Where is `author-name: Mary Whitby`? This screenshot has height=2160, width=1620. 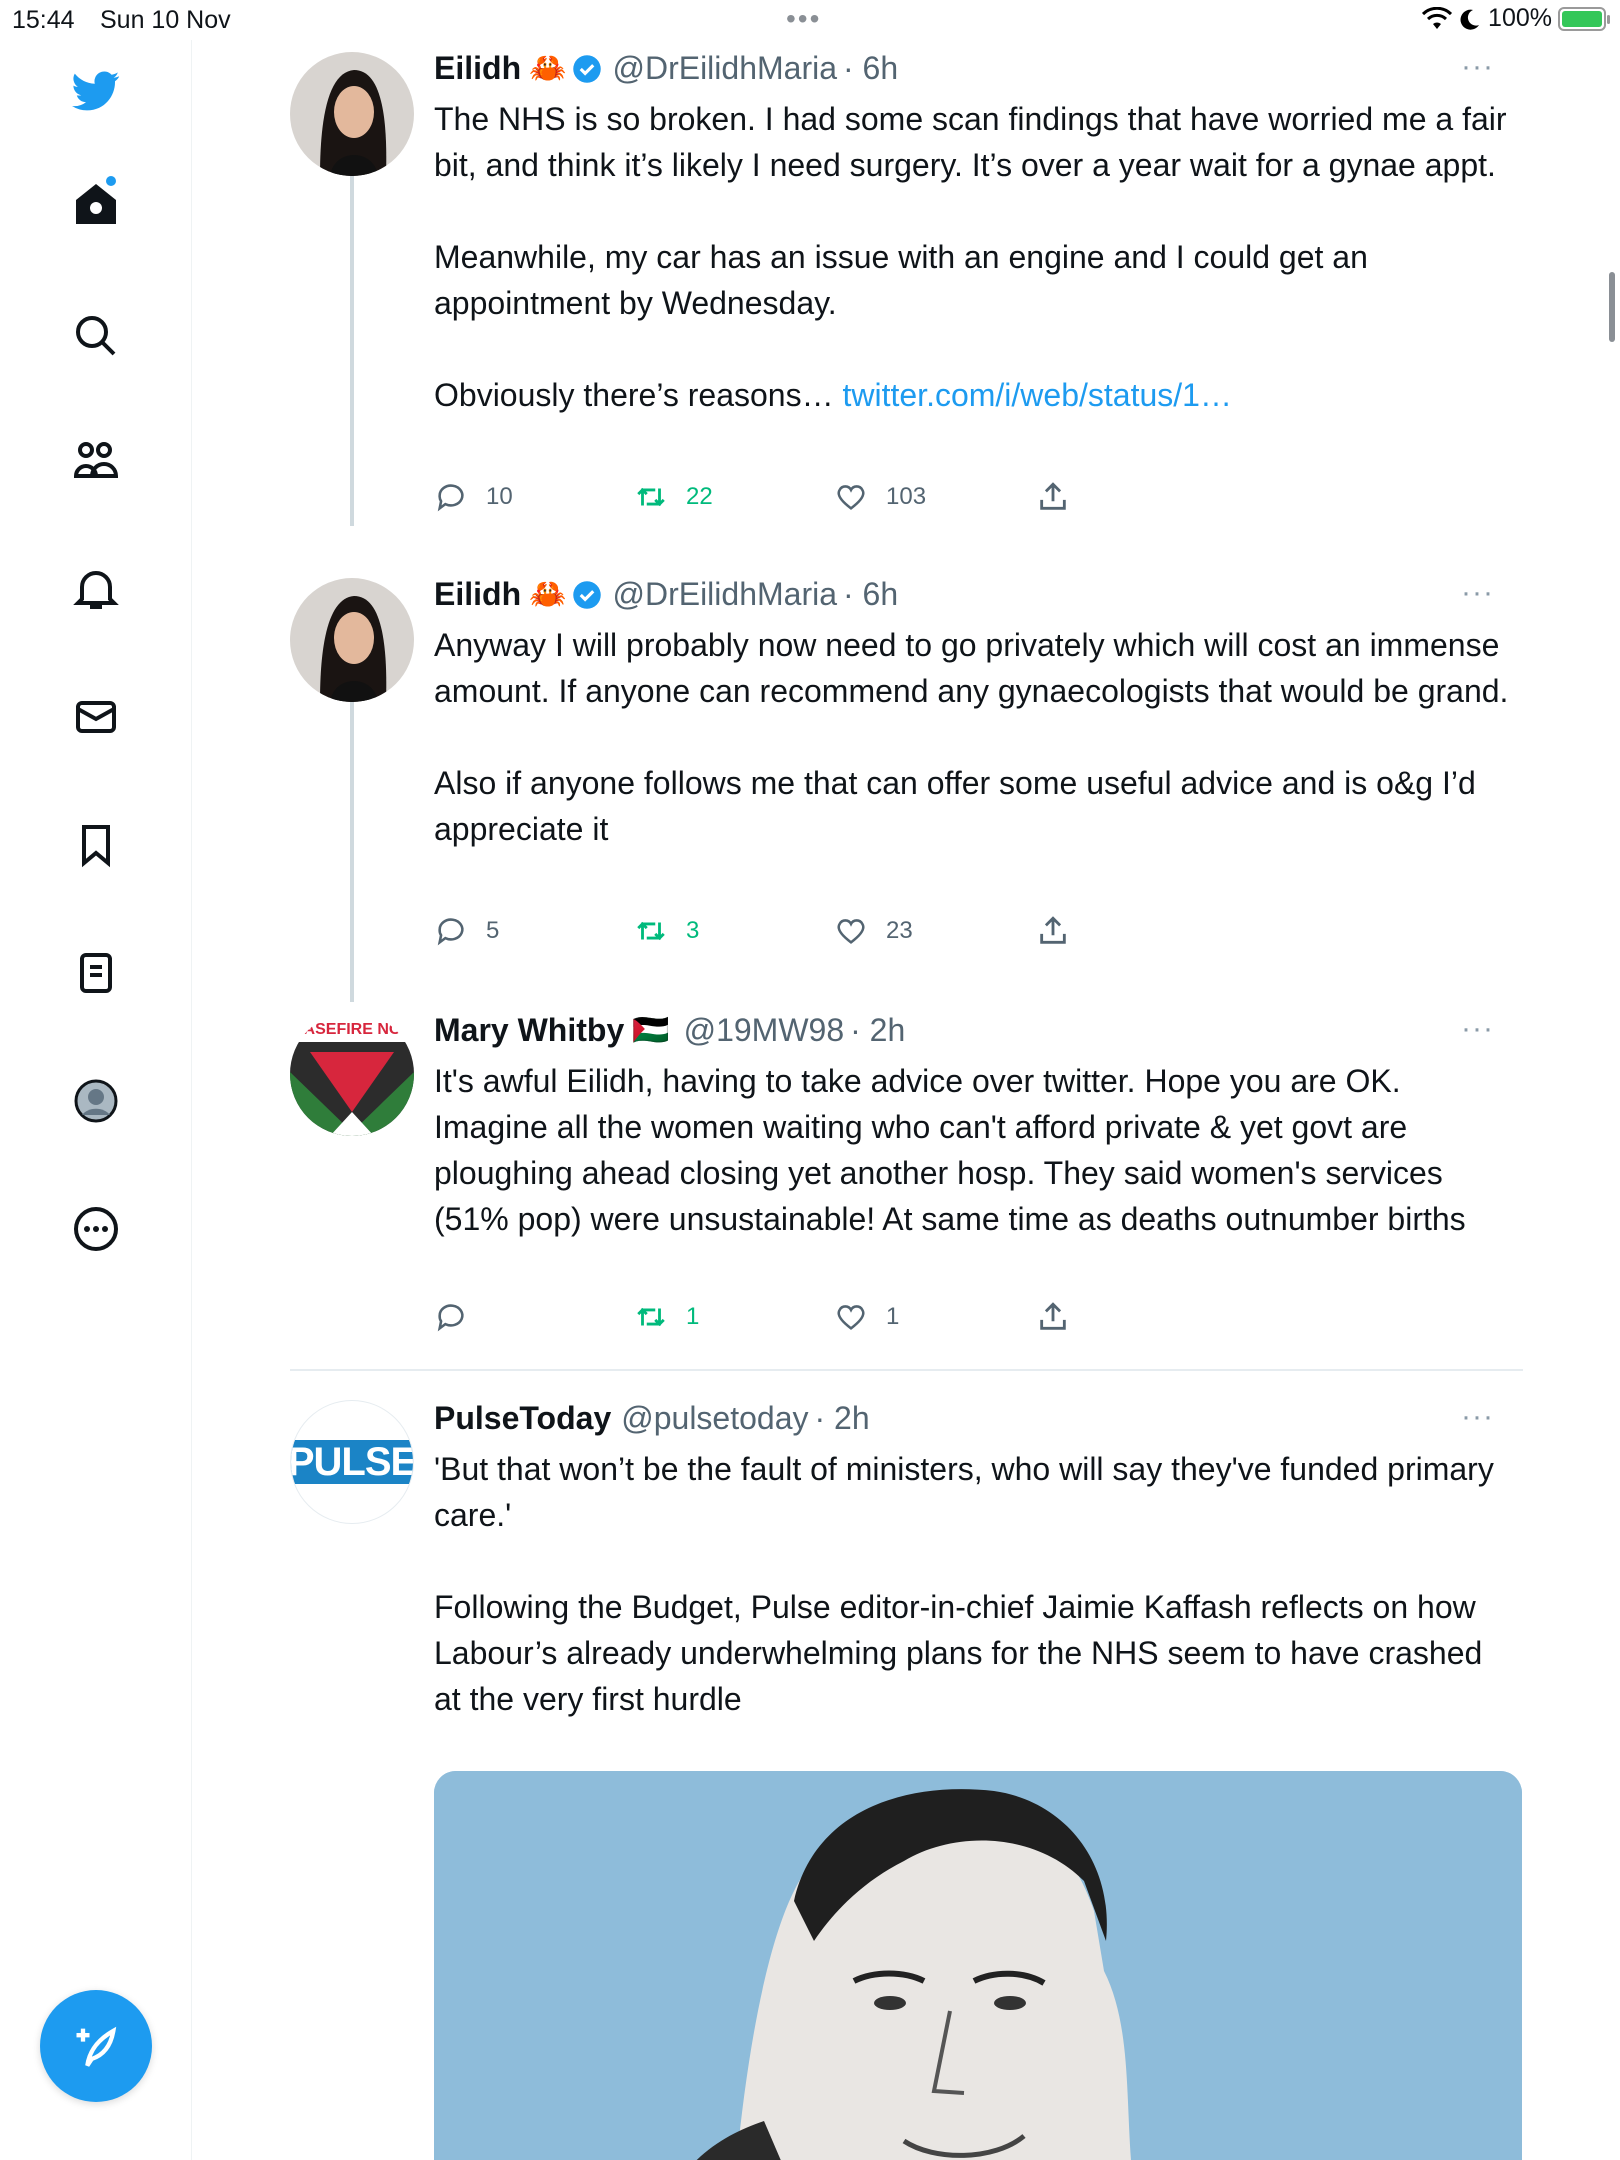
author-name: Mary Whitby is located at coordinates (529, 1030).